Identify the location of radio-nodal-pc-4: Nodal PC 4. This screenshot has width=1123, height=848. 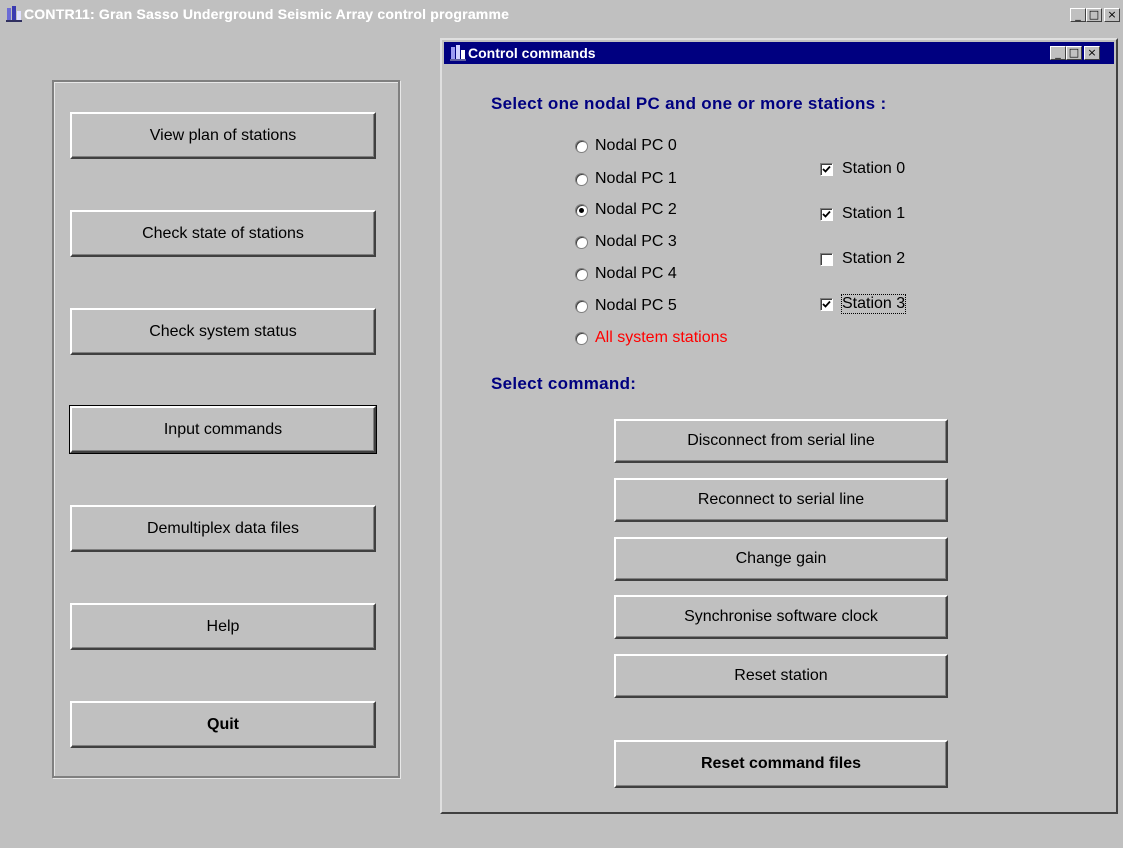
(626, 274).